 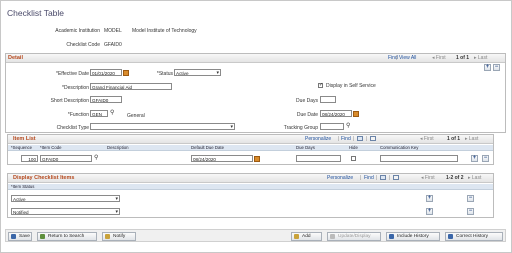 I want to click on item-list-first: ◂ First, so click(x=427, y=139).